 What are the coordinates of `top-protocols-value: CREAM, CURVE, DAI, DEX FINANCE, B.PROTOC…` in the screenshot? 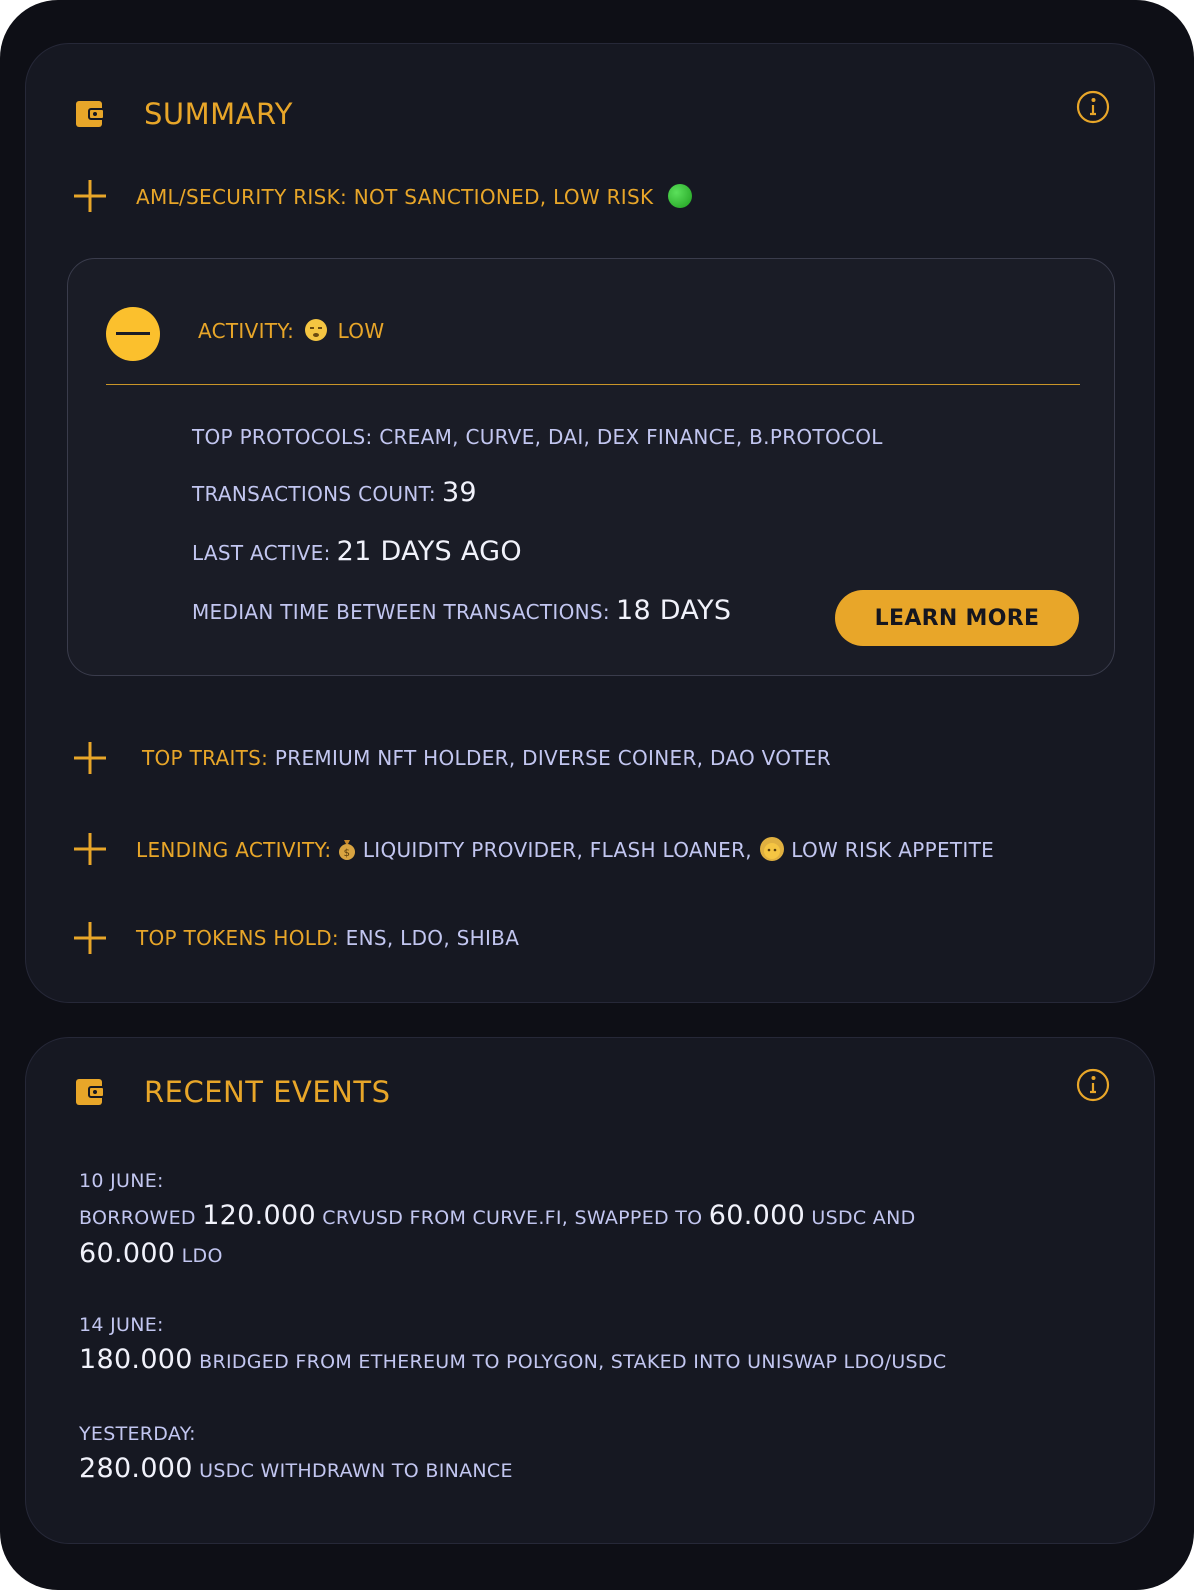 It's located at (631, 437).